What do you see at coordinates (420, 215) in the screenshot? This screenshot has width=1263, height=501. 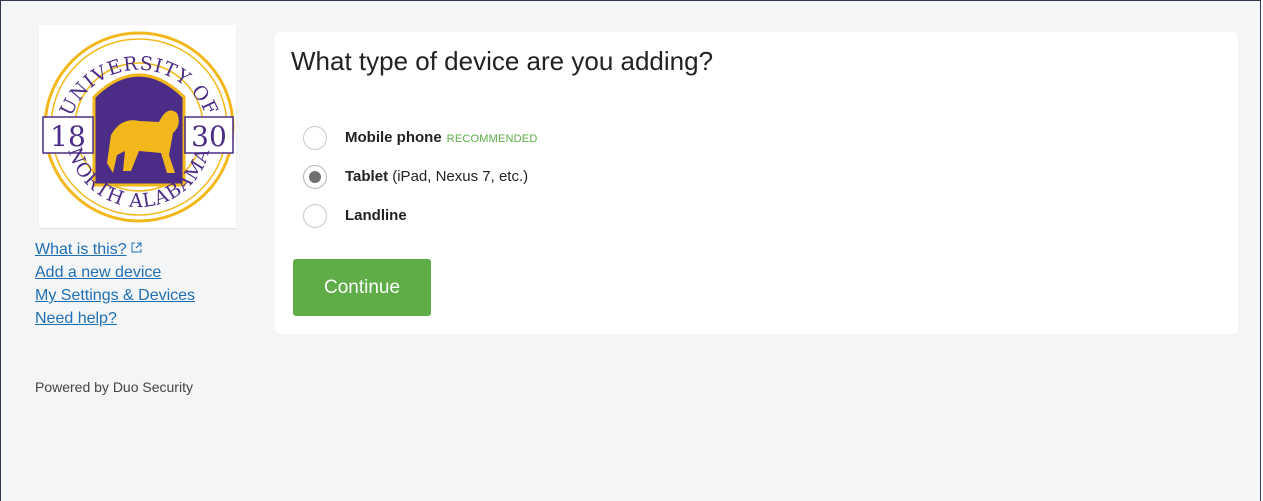 I see `option-landline: Landline` at bounding box center [420, 215].